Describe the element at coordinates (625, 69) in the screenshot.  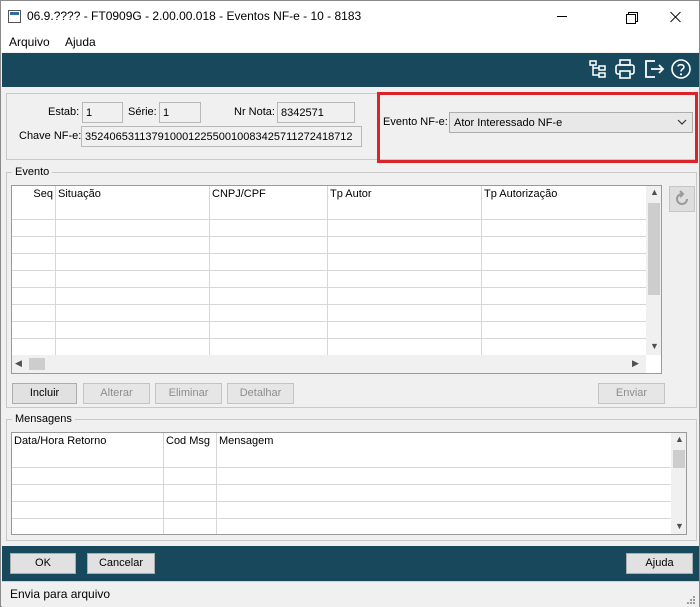
I see `print-icon` at that location.